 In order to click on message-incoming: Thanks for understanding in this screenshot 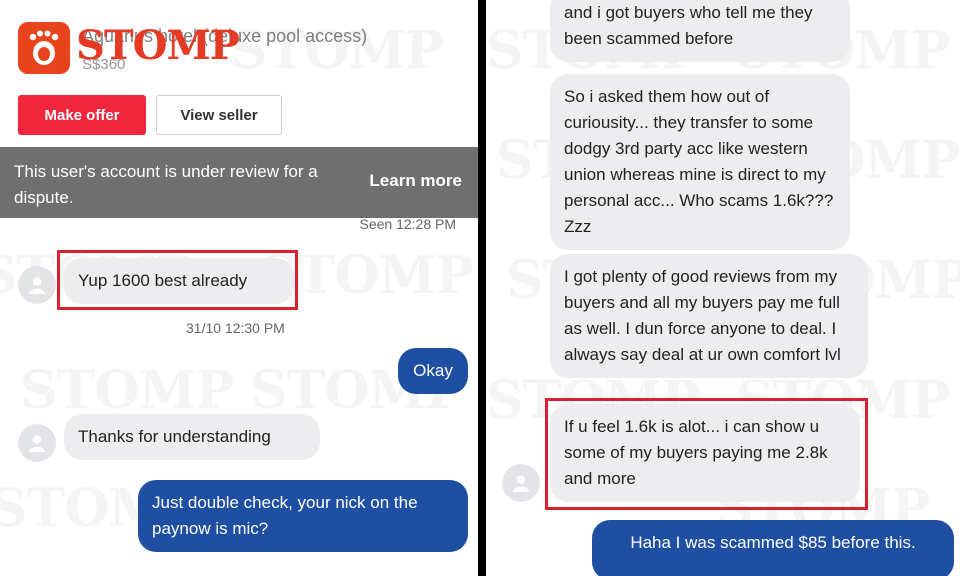, I will do `click(192, 437)`.